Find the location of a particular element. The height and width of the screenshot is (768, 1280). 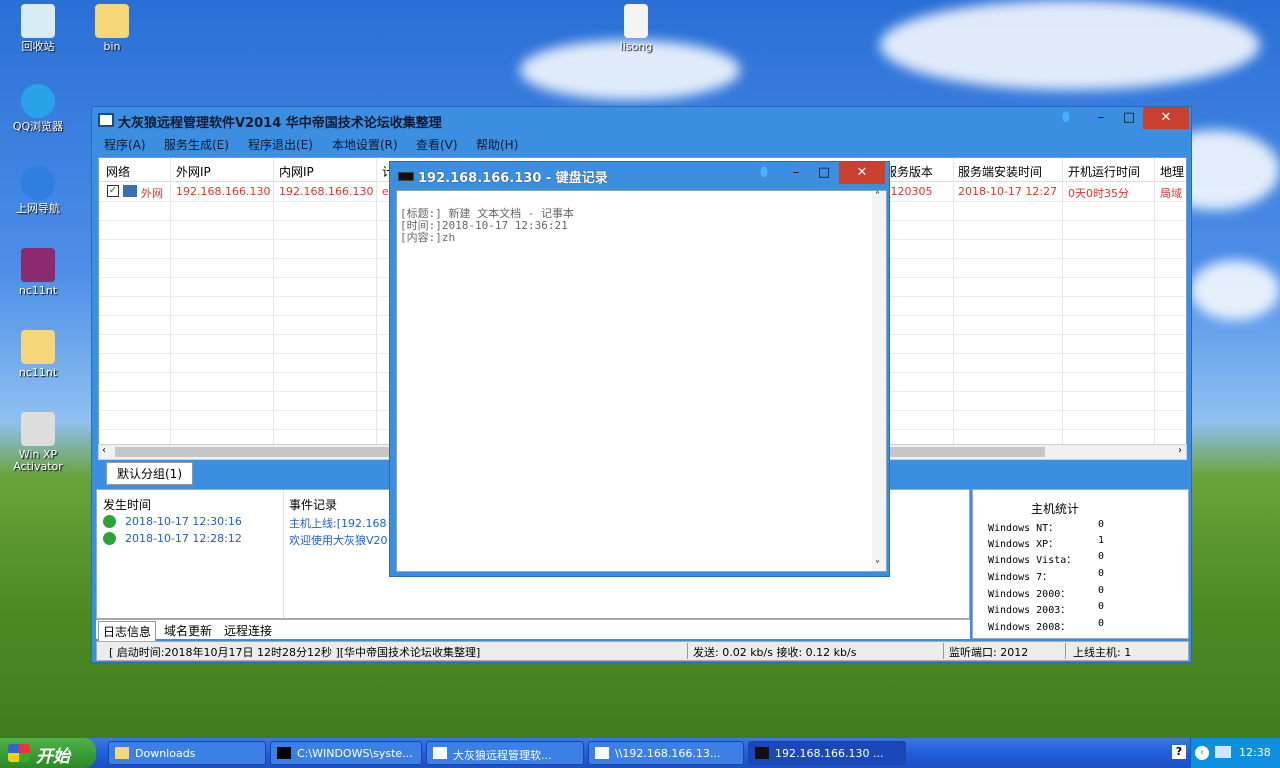

system-tray: ‹ 12:38 is located at coordinates (1235, 753).